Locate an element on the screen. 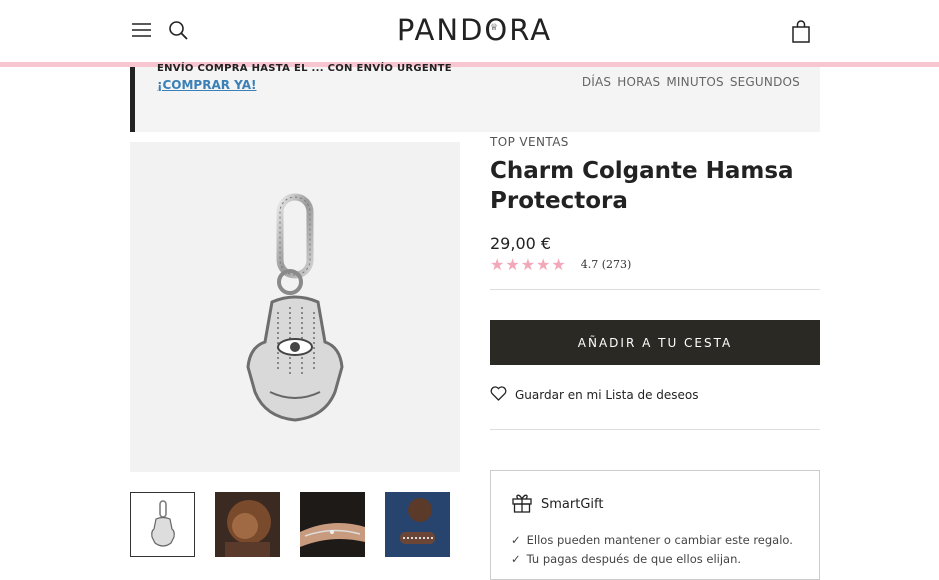 This screenshot has width=939, height=580. shop-now-link: ¡COMPRAR YA! is located at coordinates (206, 85).